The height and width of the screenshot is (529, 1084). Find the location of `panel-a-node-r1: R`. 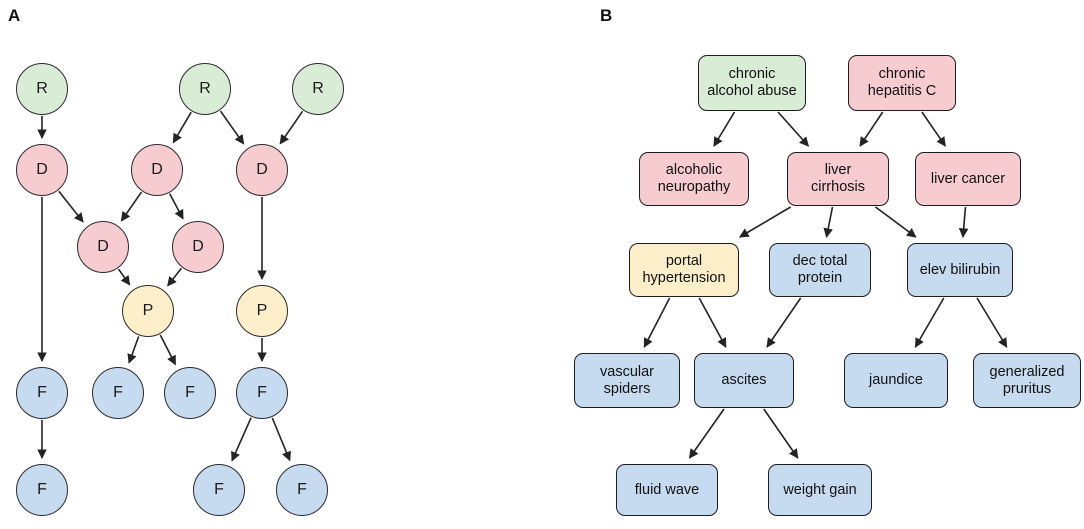

panel-a-node-r1: R is located at coordinates (42, 89).